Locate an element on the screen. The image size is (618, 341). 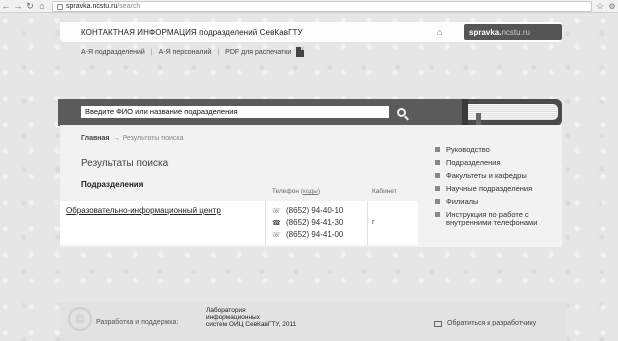
sidebar-item-faculties: Факультеты и кафедры is located at coordinates (500, 176).